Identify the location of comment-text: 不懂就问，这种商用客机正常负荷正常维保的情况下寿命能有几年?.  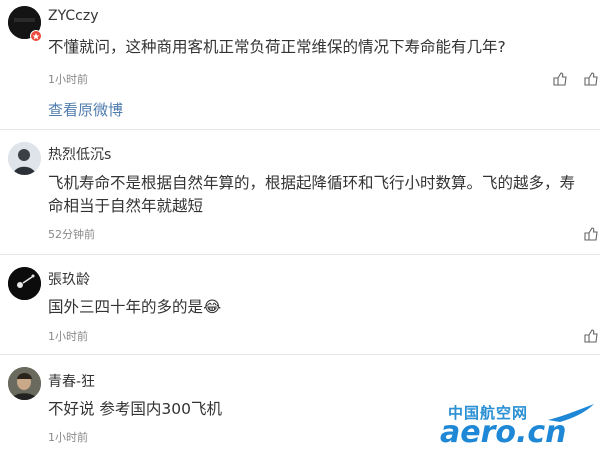
(277, 47).